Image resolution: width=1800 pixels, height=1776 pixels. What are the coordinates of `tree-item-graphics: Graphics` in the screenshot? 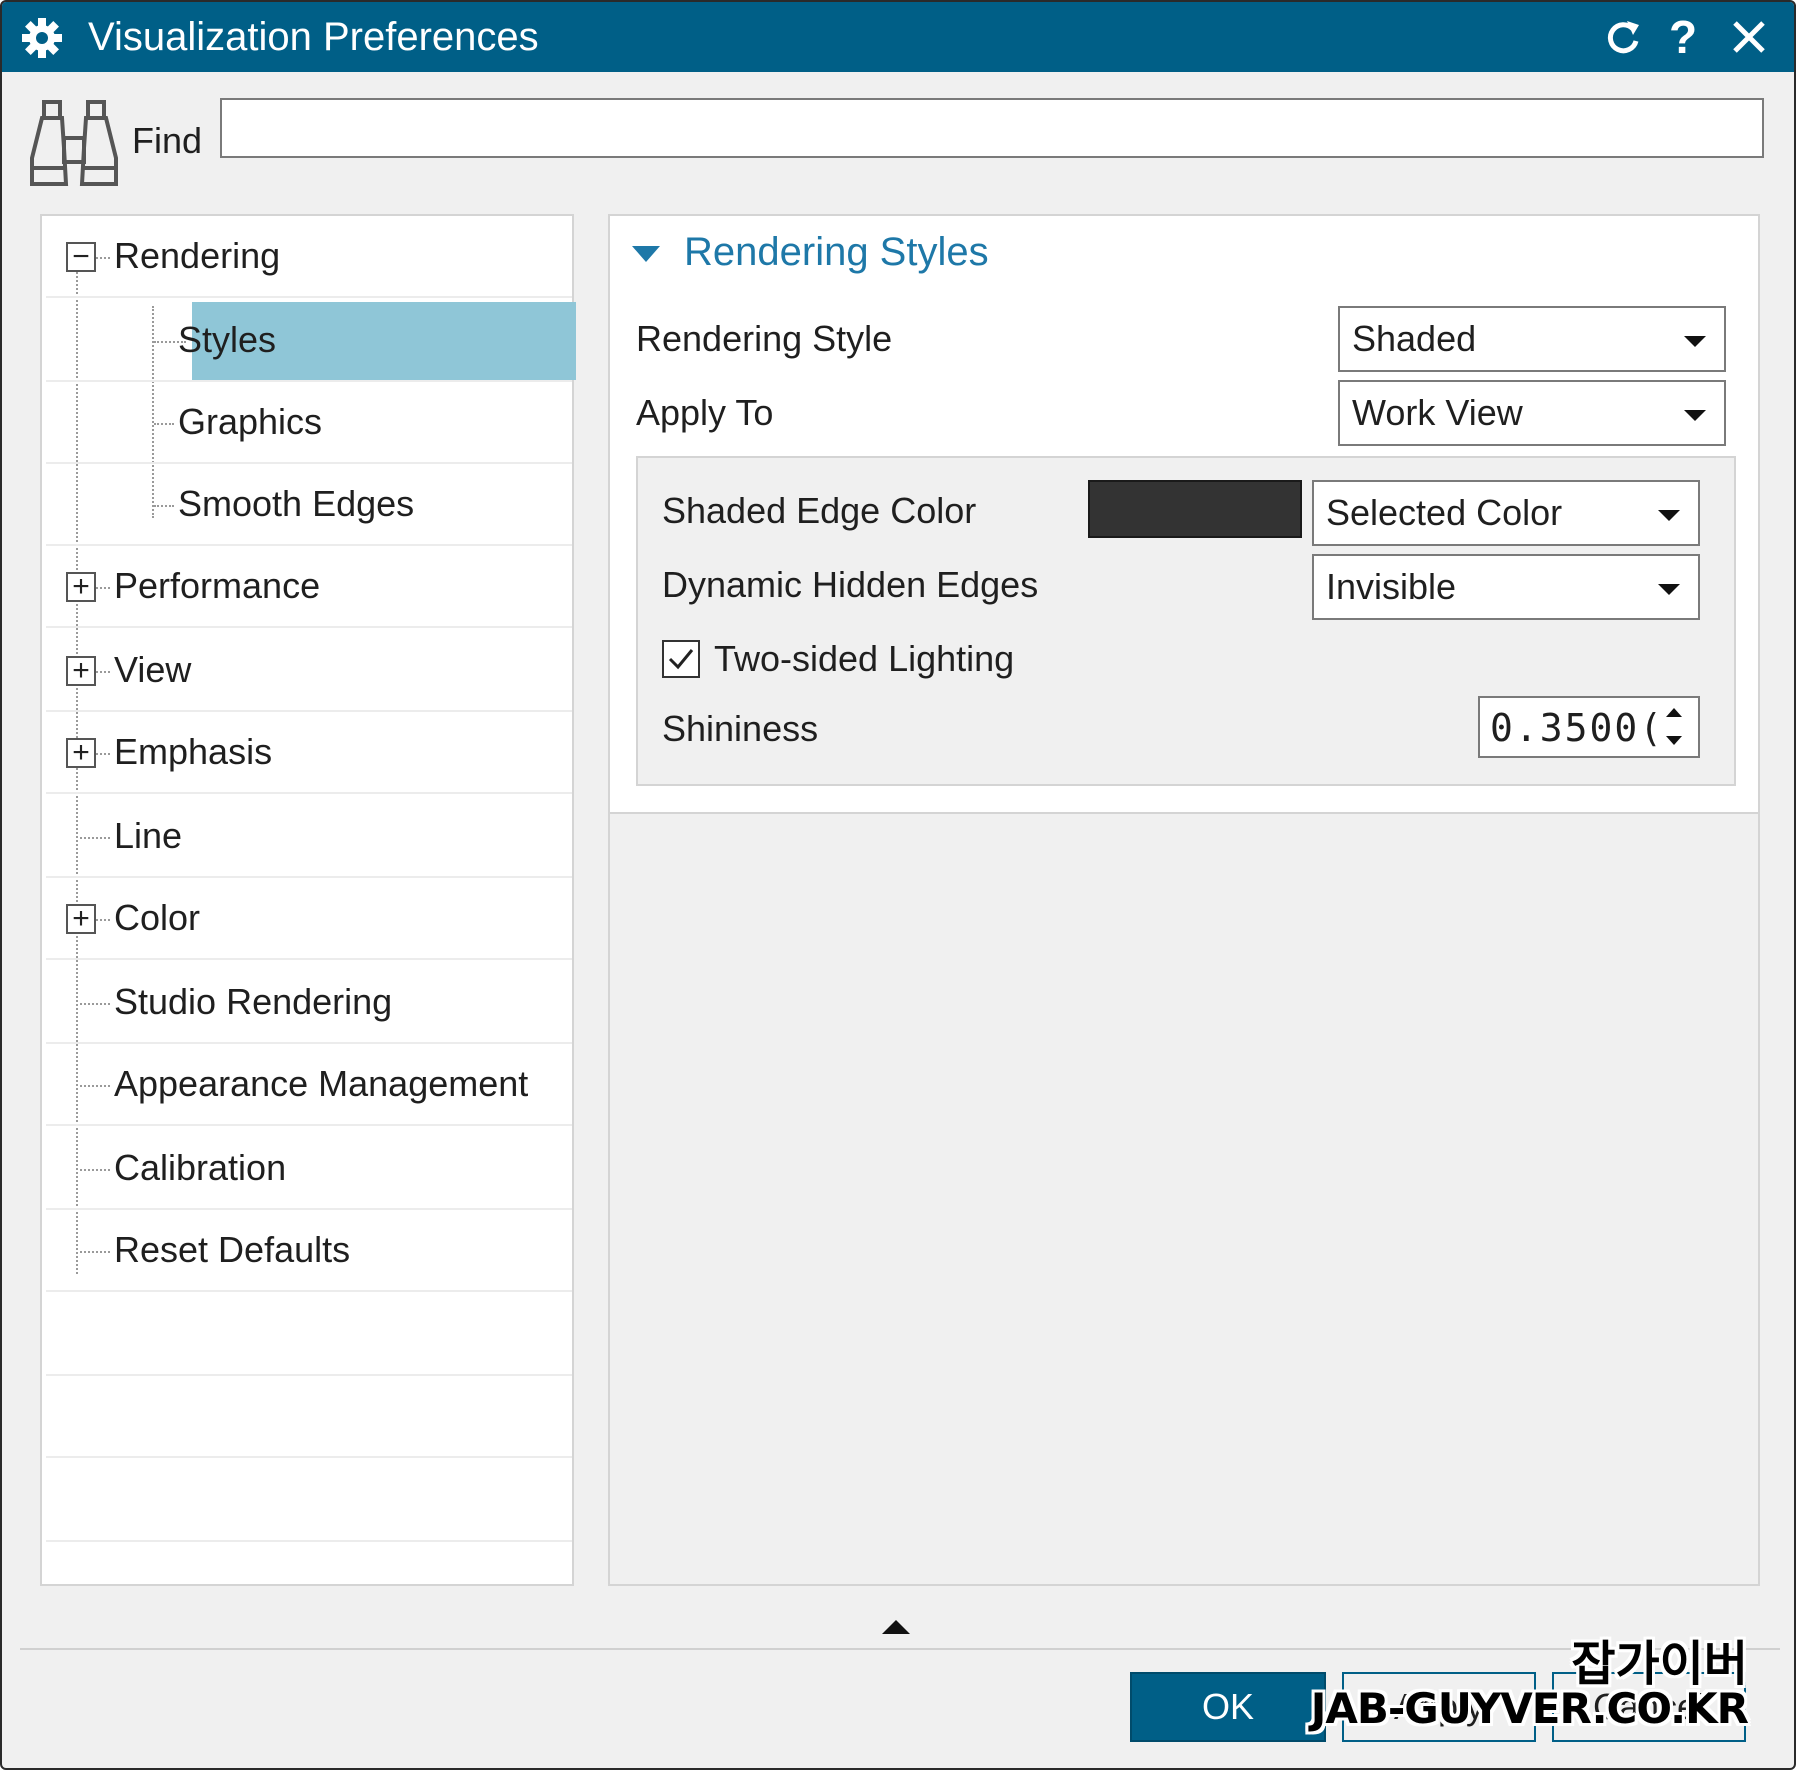 It's located at (309, 423).